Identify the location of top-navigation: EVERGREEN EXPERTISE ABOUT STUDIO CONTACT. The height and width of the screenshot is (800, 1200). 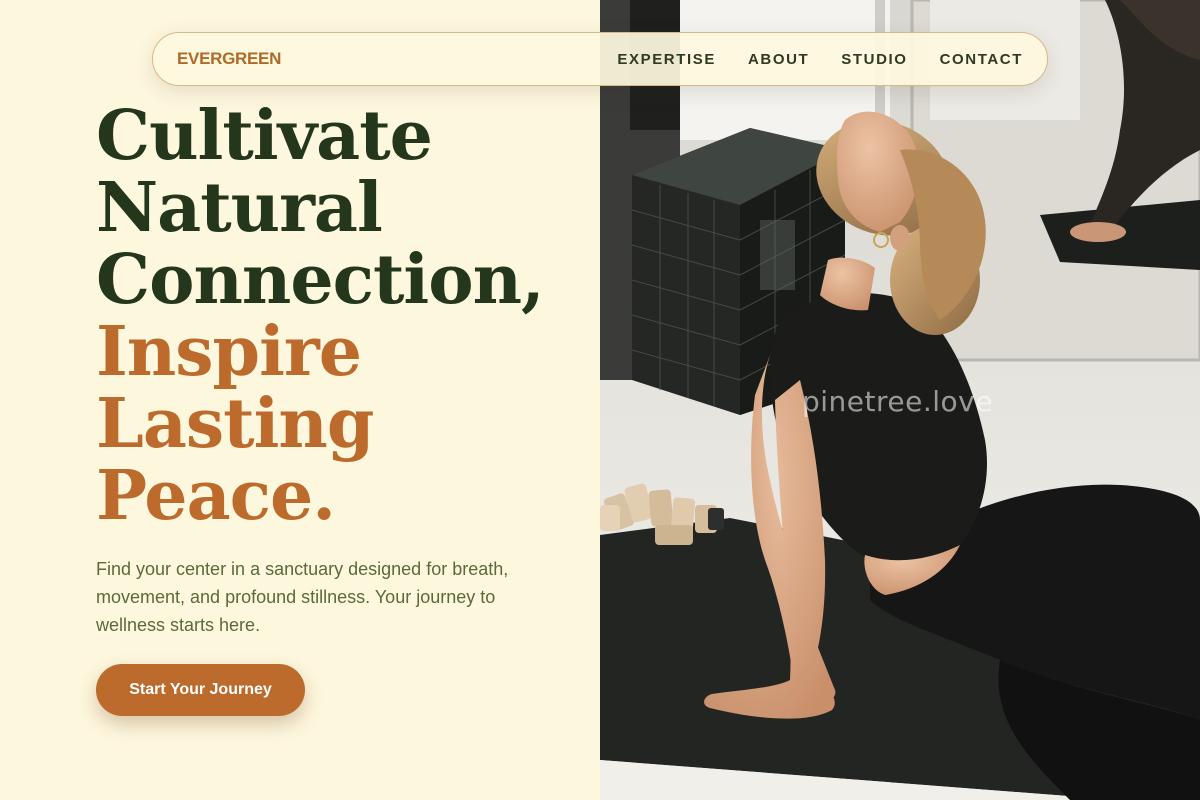
(600, 59).